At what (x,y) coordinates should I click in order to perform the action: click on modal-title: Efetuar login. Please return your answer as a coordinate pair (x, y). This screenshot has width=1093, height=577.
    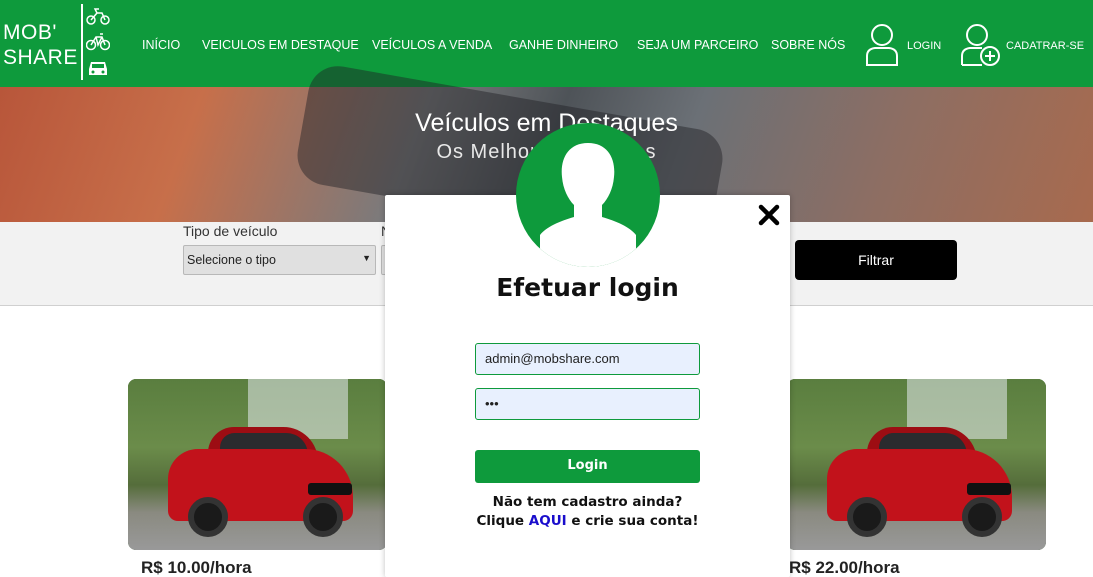
    Looking at the image, I should click on (587, 287).